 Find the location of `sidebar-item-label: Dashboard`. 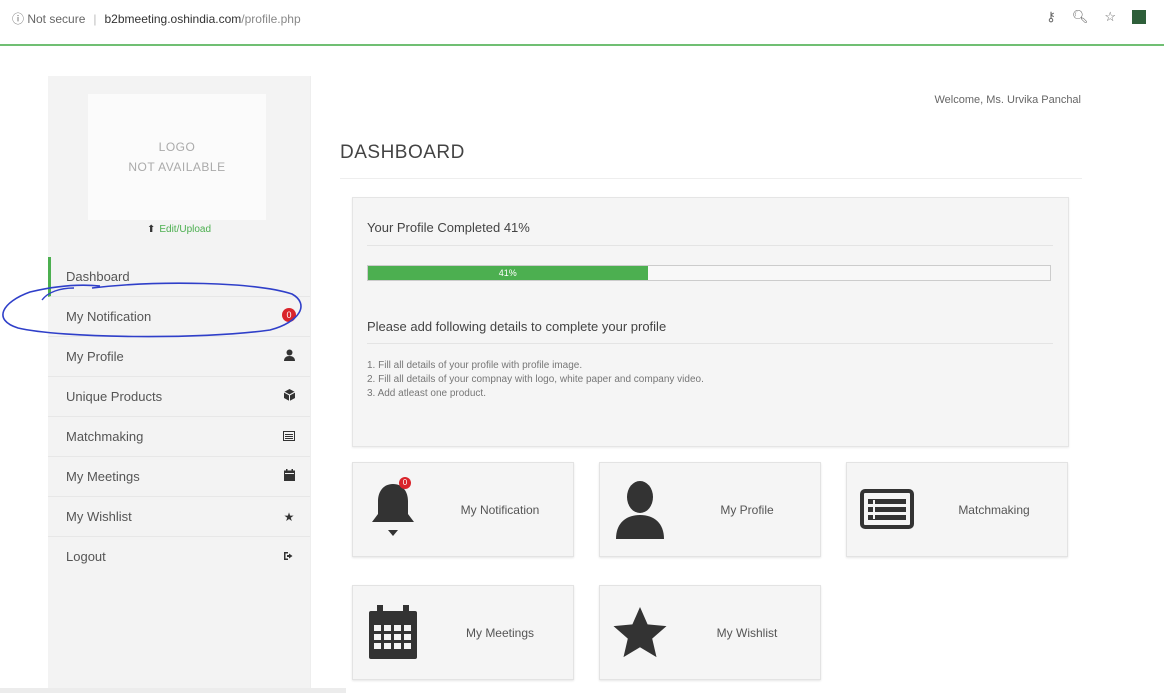

sidebar-item-label: Dashboard is located at coordinates (98, 276).